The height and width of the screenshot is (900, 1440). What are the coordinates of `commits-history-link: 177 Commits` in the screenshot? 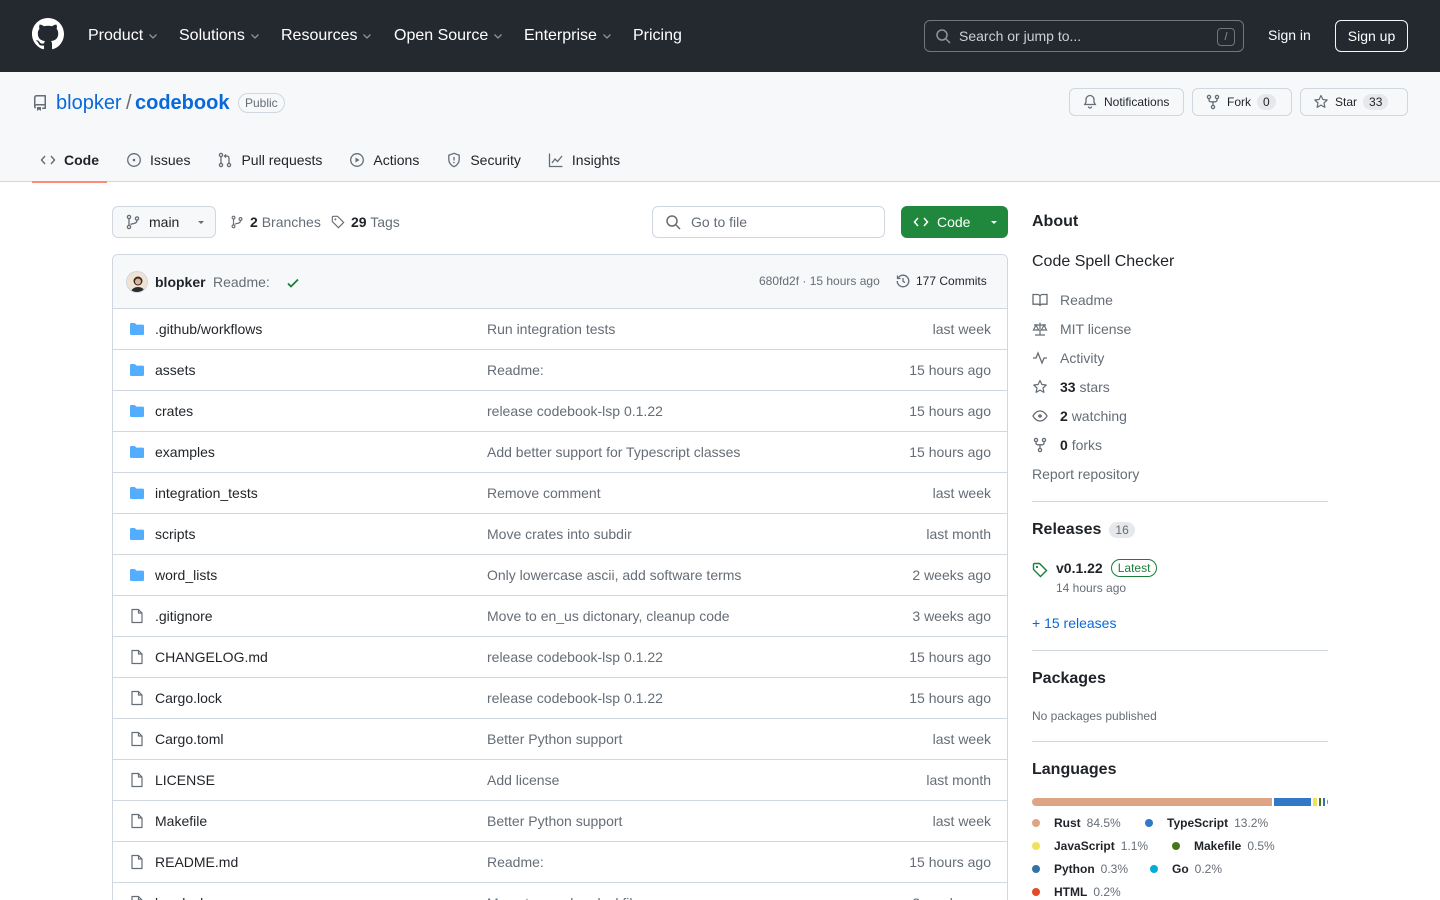 It's located at (941, 281).